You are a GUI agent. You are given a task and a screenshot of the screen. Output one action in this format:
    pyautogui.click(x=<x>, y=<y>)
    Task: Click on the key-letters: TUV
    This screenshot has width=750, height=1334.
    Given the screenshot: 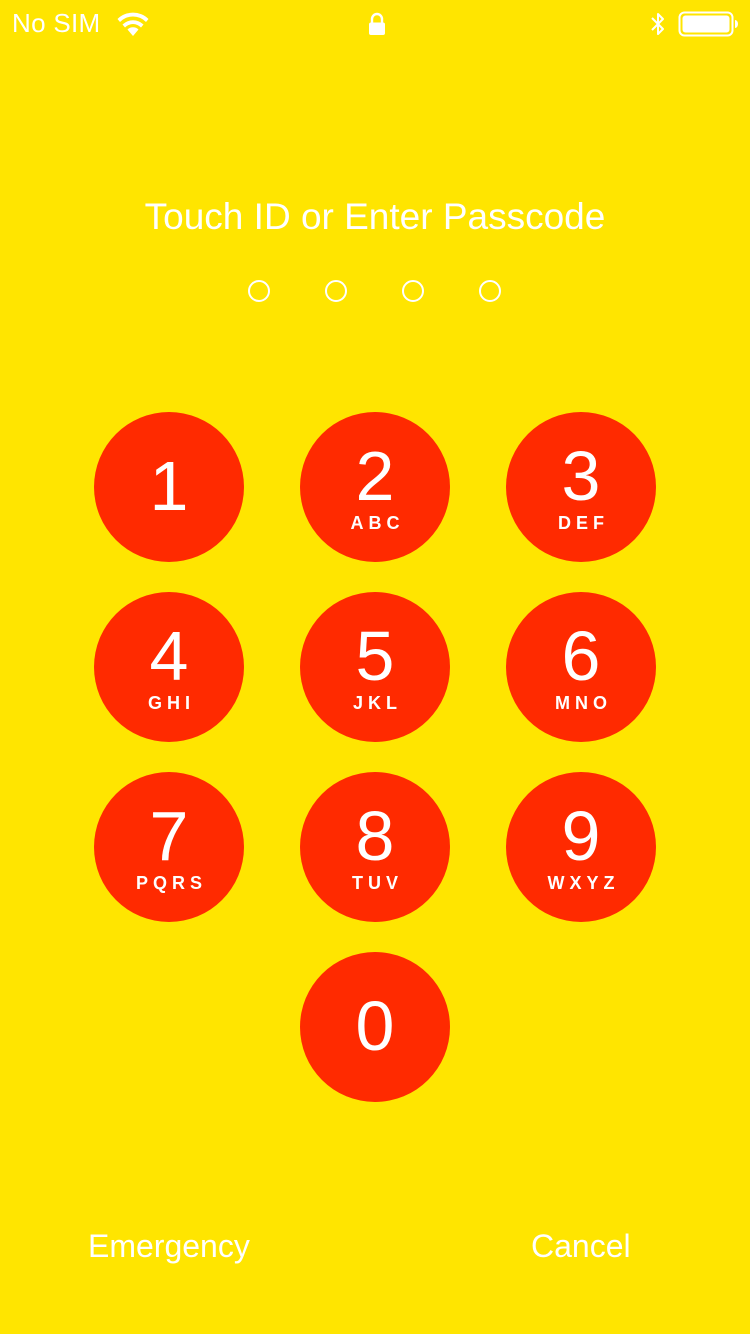 What is the action you would take?
    pyautogui.click(x=377, y=883)
    